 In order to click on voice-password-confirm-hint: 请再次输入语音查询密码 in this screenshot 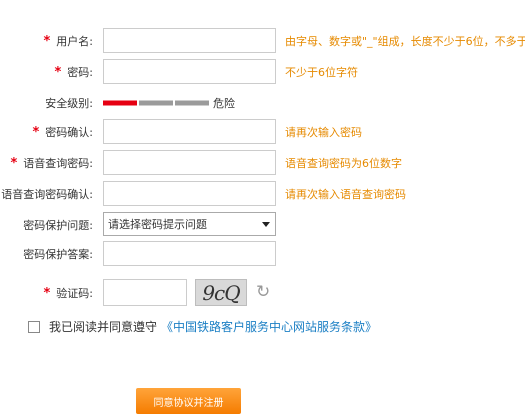, I will do `click(345, 194)`.